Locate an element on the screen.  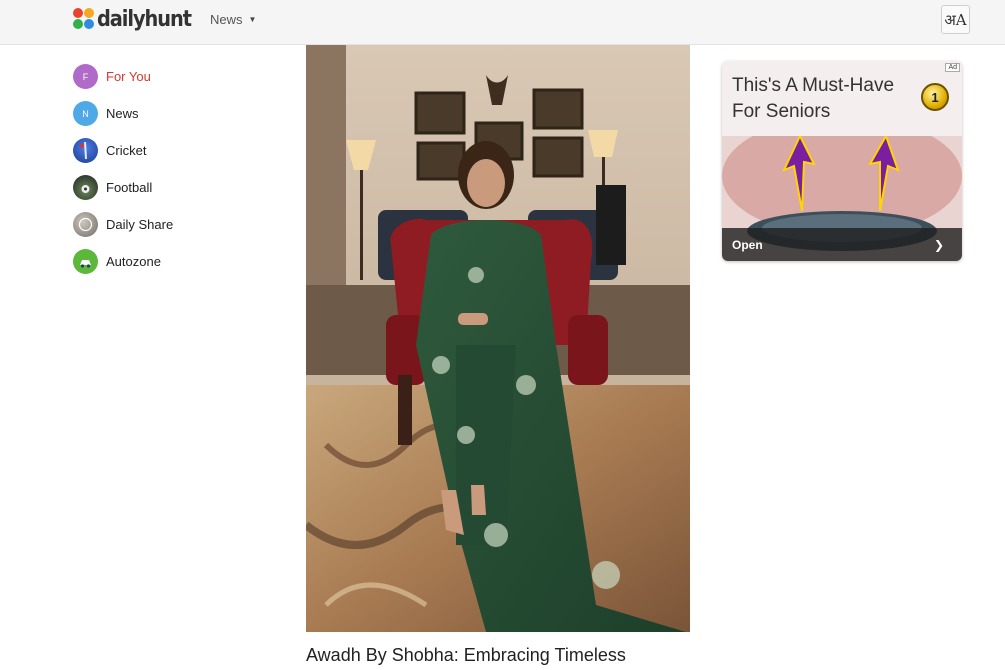
sidebar-item-label: Cricket is located at coordinates (126, 150).